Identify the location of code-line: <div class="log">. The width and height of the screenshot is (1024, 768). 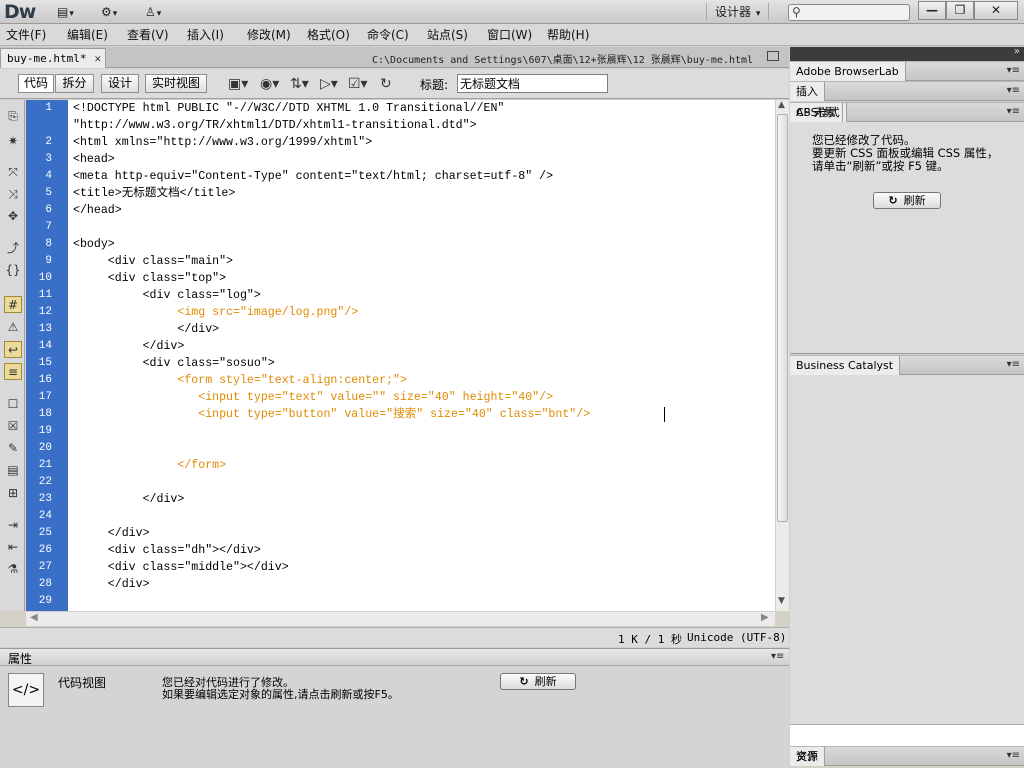
(167, 295).